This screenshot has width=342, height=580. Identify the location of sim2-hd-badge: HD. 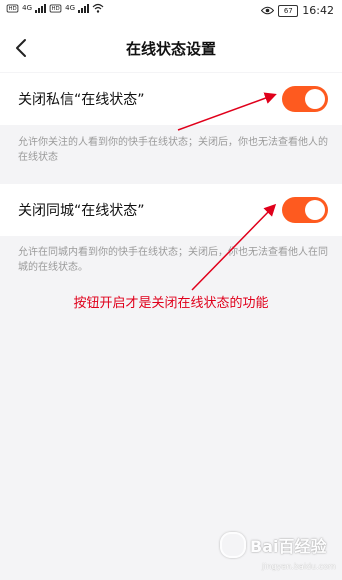
(55, 8).